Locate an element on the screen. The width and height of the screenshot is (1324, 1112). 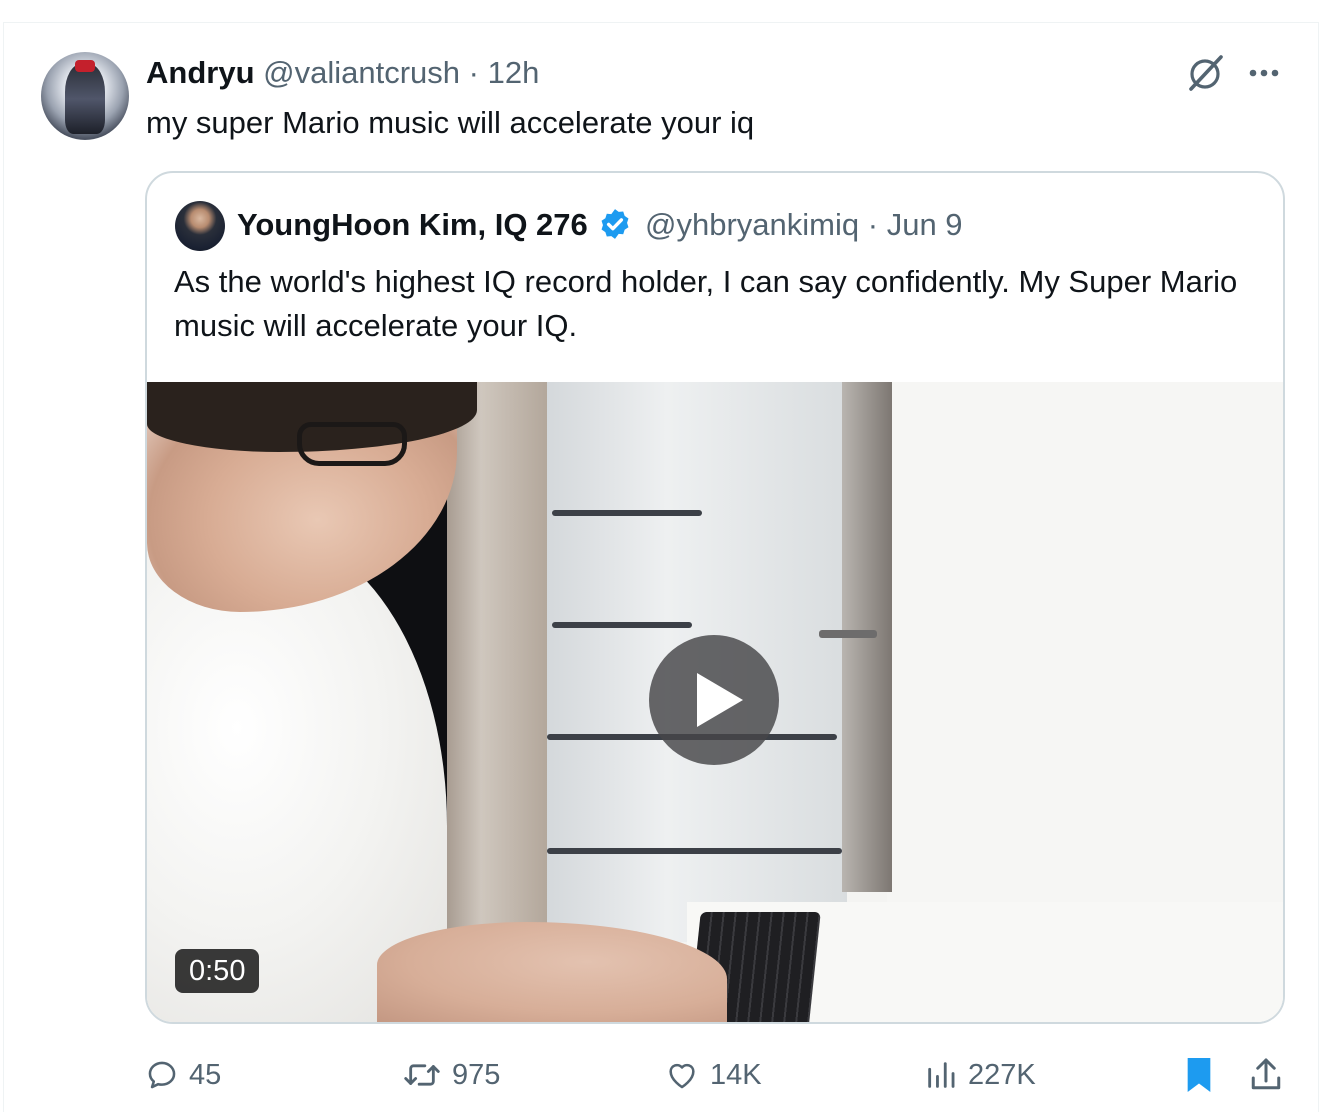
bookmark-icon is located at coordinates (1199, 1075).